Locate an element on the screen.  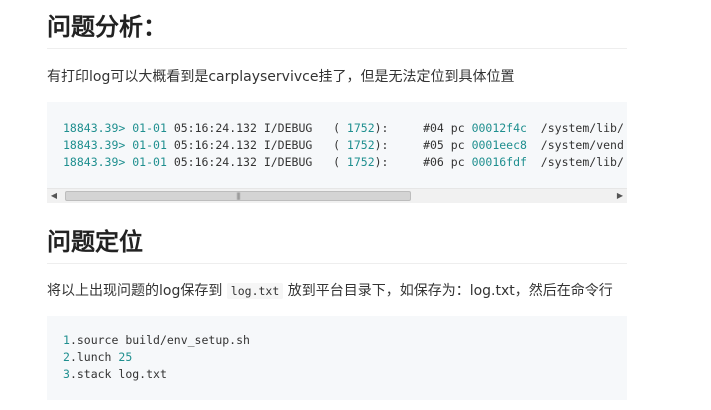
command-text: .lunch is located at coordinates (94, 357).